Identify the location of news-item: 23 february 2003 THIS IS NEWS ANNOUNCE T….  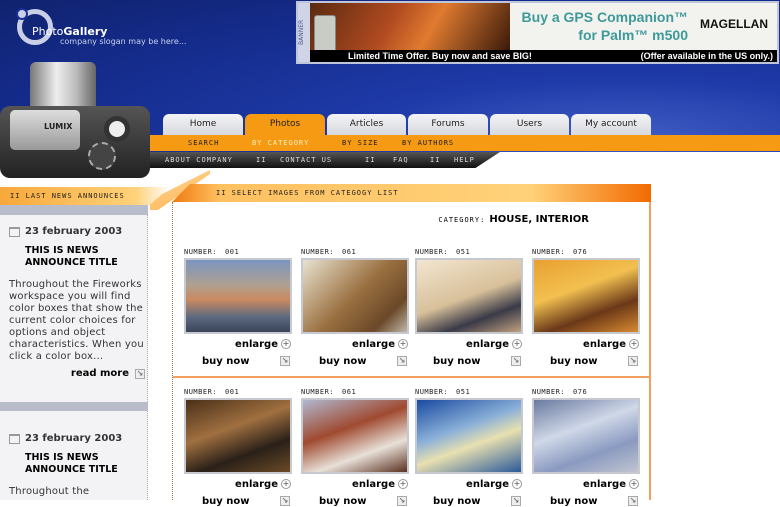
(77, 465).